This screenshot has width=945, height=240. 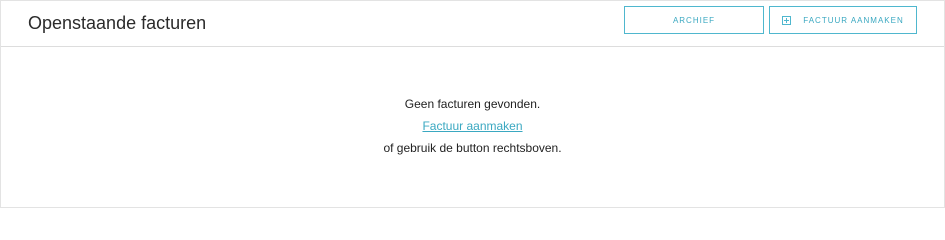 What do you see at coordinates (117, 23) in the screenshot?
I see `page-title: Openstaande facturen` at bounding box center [117, 23].